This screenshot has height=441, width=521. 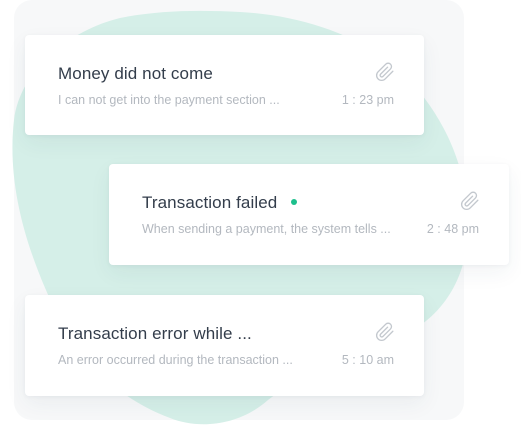 What do you see at coordinates (135, 73) in the screenshot?
I see `ticket-title: Money did not come` at bounding box center [135, 73].